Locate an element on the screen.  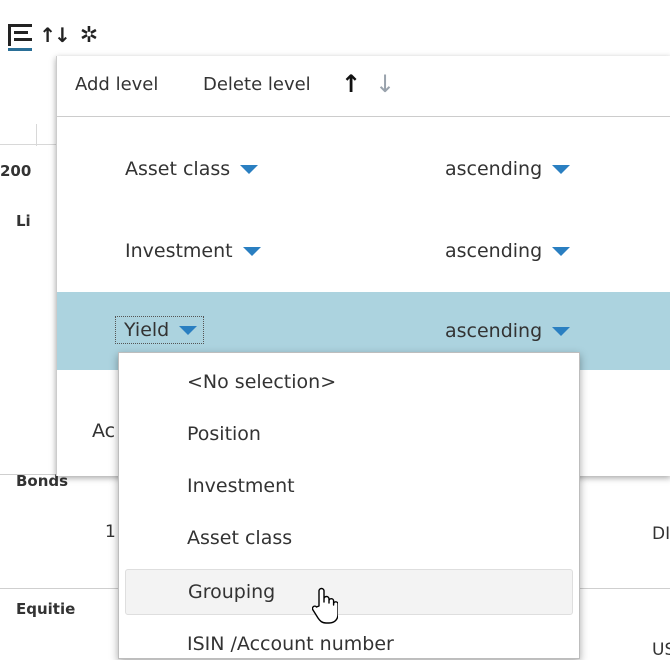
tree-view-icon is located at coordinates (20, 35).